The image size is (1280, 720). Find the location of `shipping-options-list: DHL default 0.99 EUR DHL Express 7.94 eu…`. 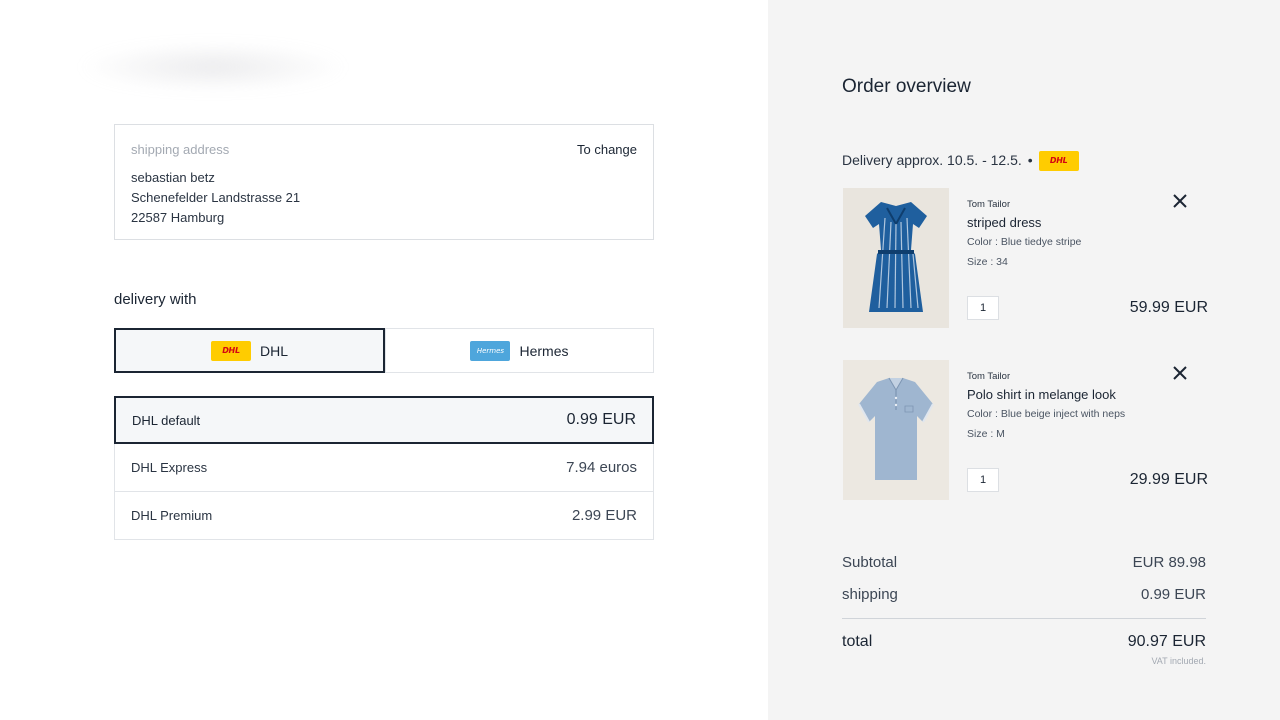

shipping-options-list: DHL default 0.99 EUR DHL Express 7.94 eu… is located at coordinates (384, 468).